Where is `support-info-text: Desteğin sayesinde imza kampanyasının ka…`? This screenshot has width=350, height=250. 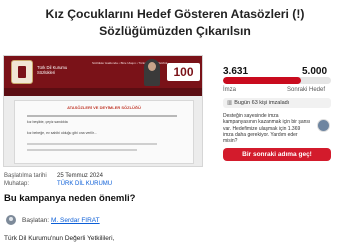
support-info-text: Desteğin sayesinde imza kampanyasının ka… is located at coordinates (267, 129).